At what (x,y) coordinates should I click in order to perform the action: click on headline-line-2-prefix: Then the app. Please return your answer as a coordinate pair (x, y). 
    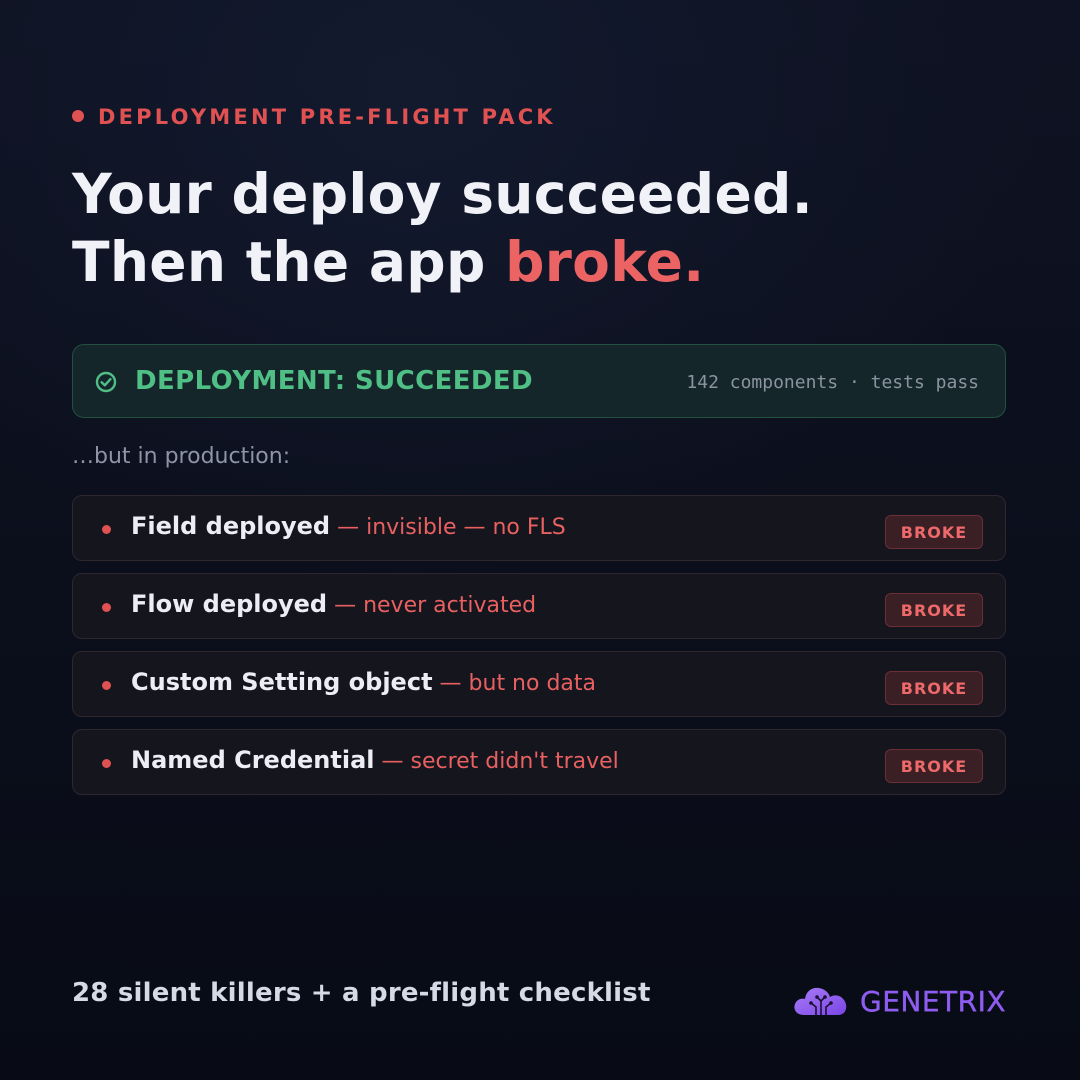
    Looking at the image, I should click on (289, 262).